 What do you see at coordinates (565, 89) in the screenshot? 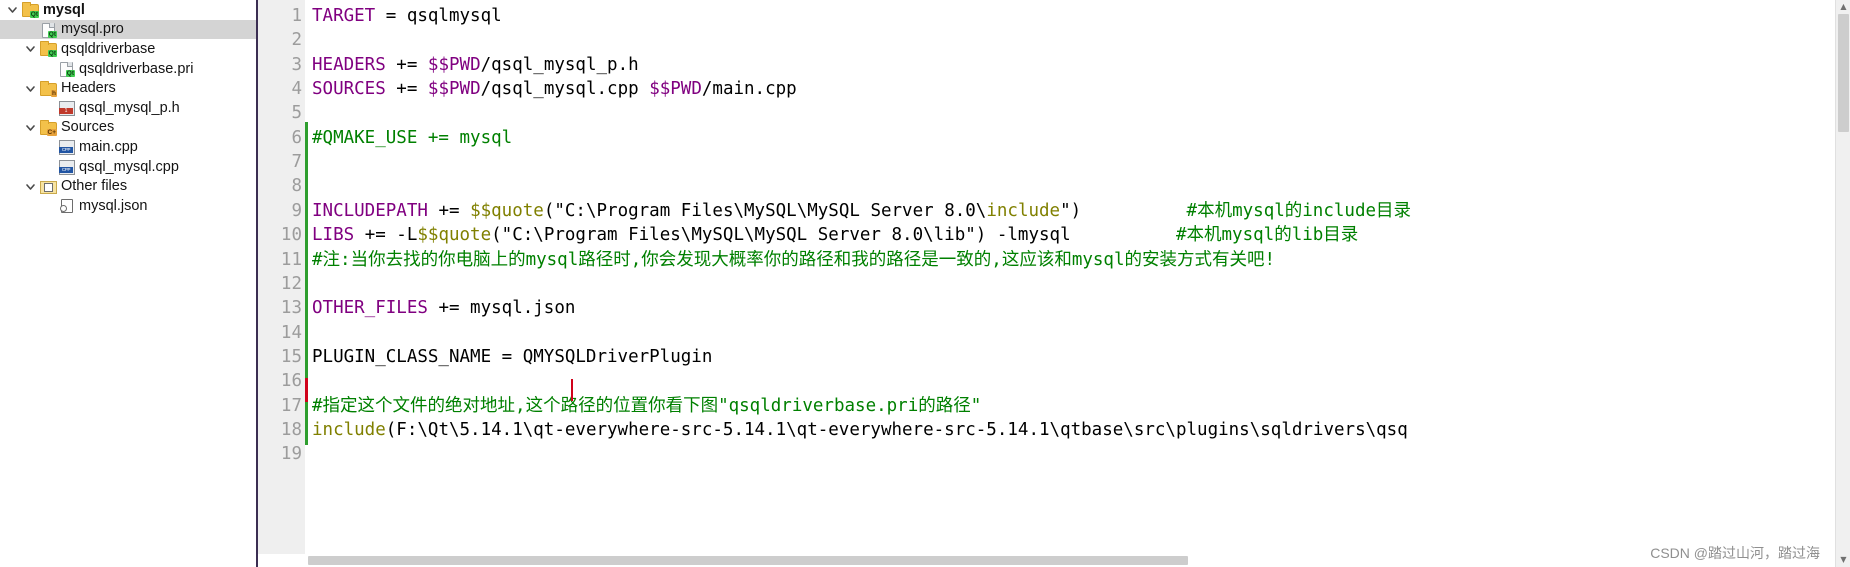
I see `code-token-plain: /qsql_mysql.cpp` at bounding box center [565, 89].